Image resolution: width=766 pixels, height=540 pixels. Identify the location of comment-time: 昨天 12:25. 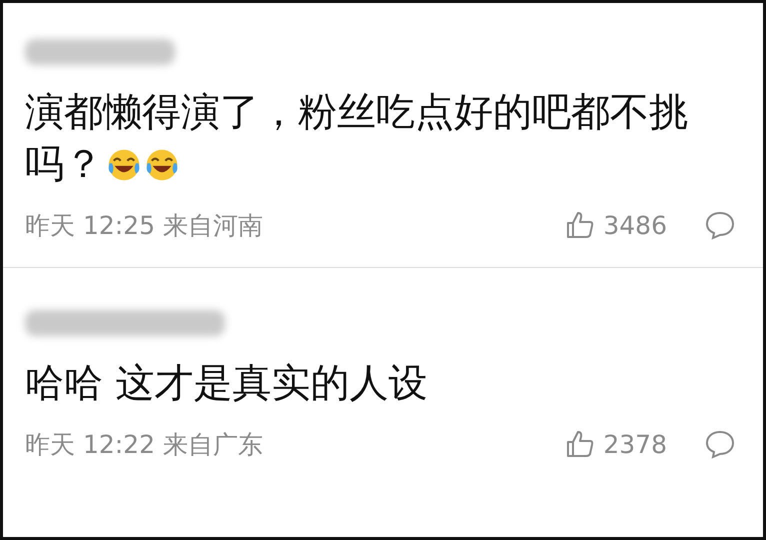
(90, 226).